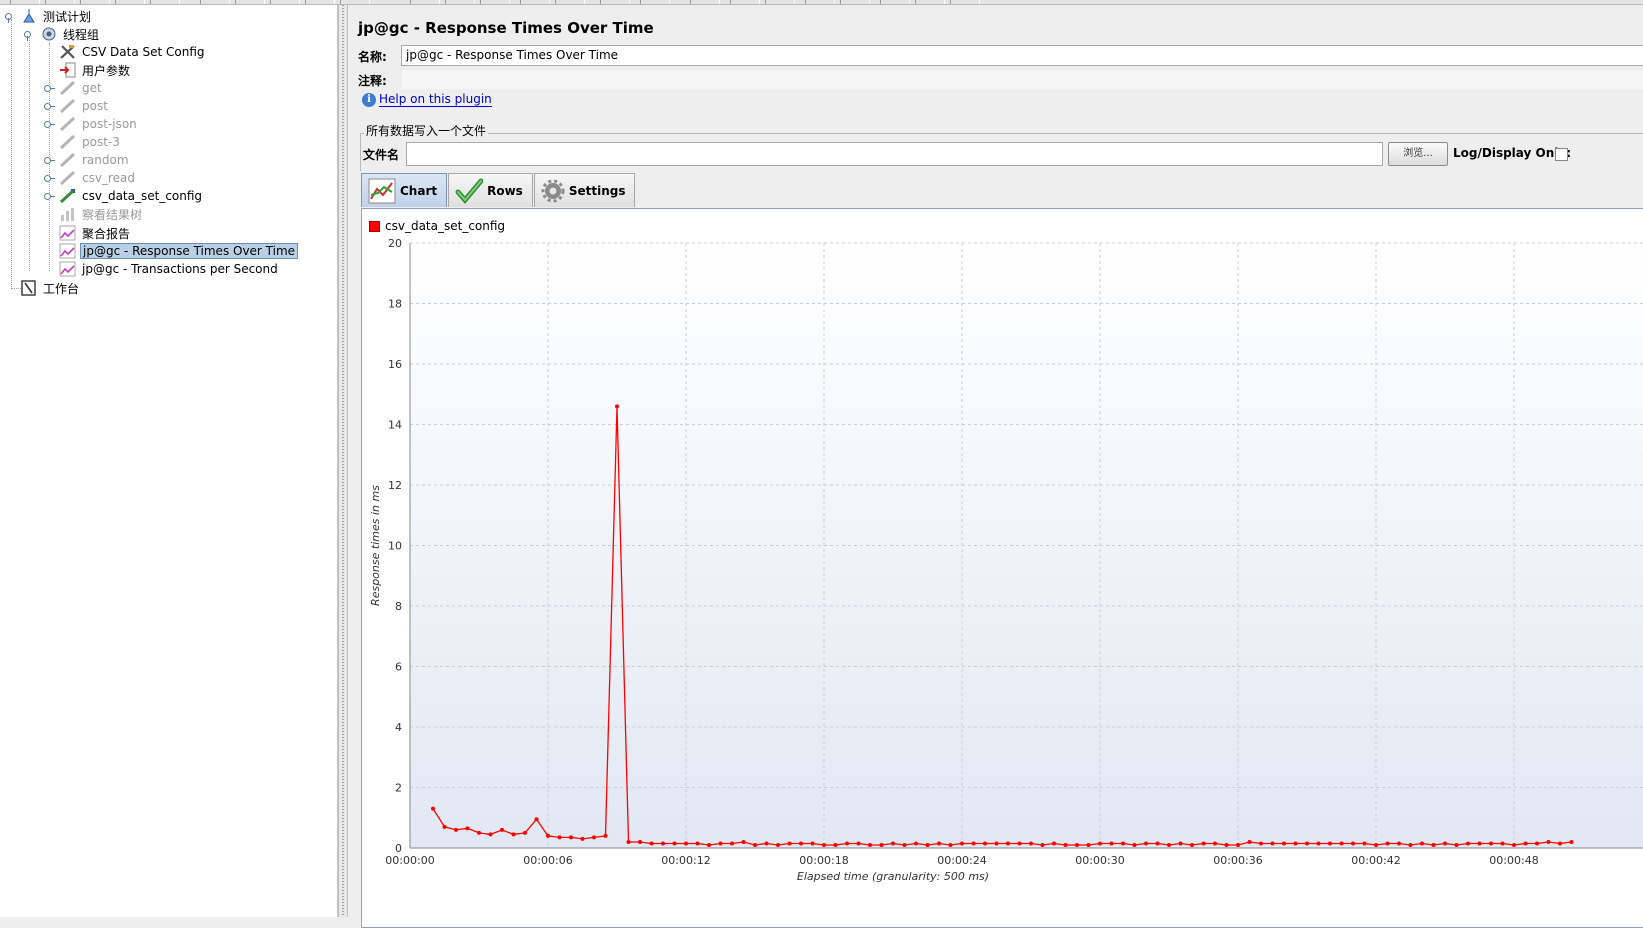 This screenshot has height=928, width=1643. What do you see at coordinates (90, 142) in the screenshot?
I see `tree-node-post-3: post-3` at bounding box center [90, 142].